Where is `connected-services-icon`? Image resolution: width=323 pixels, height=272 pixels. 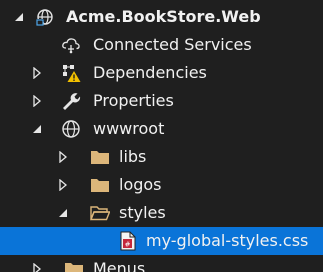
connected-services-icon is located at coordinates (71, 45).